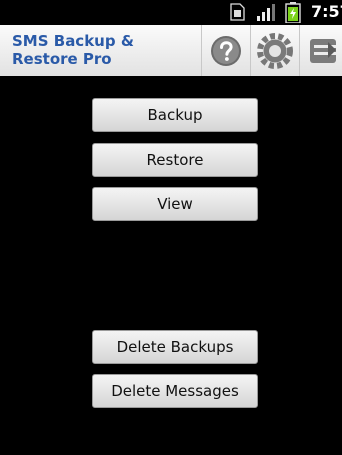 This screenshot has height=455, width=342. What do you see at coordinates (175, 391) in the screenshot?
I see `delete-messages-button: Delete Messages` at bounding box center [175, 391].